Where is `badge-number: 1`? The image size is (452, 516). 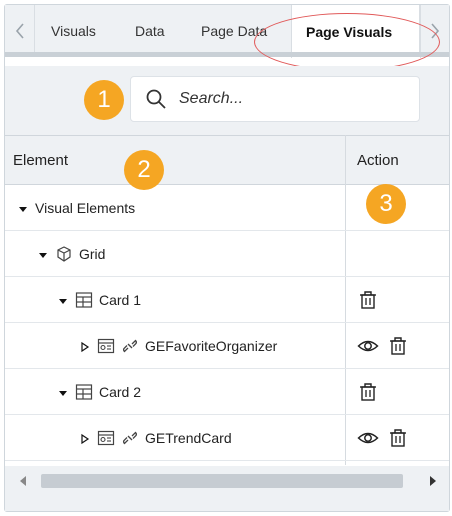
badge-number: 1 is located at coordinates (104, 99).